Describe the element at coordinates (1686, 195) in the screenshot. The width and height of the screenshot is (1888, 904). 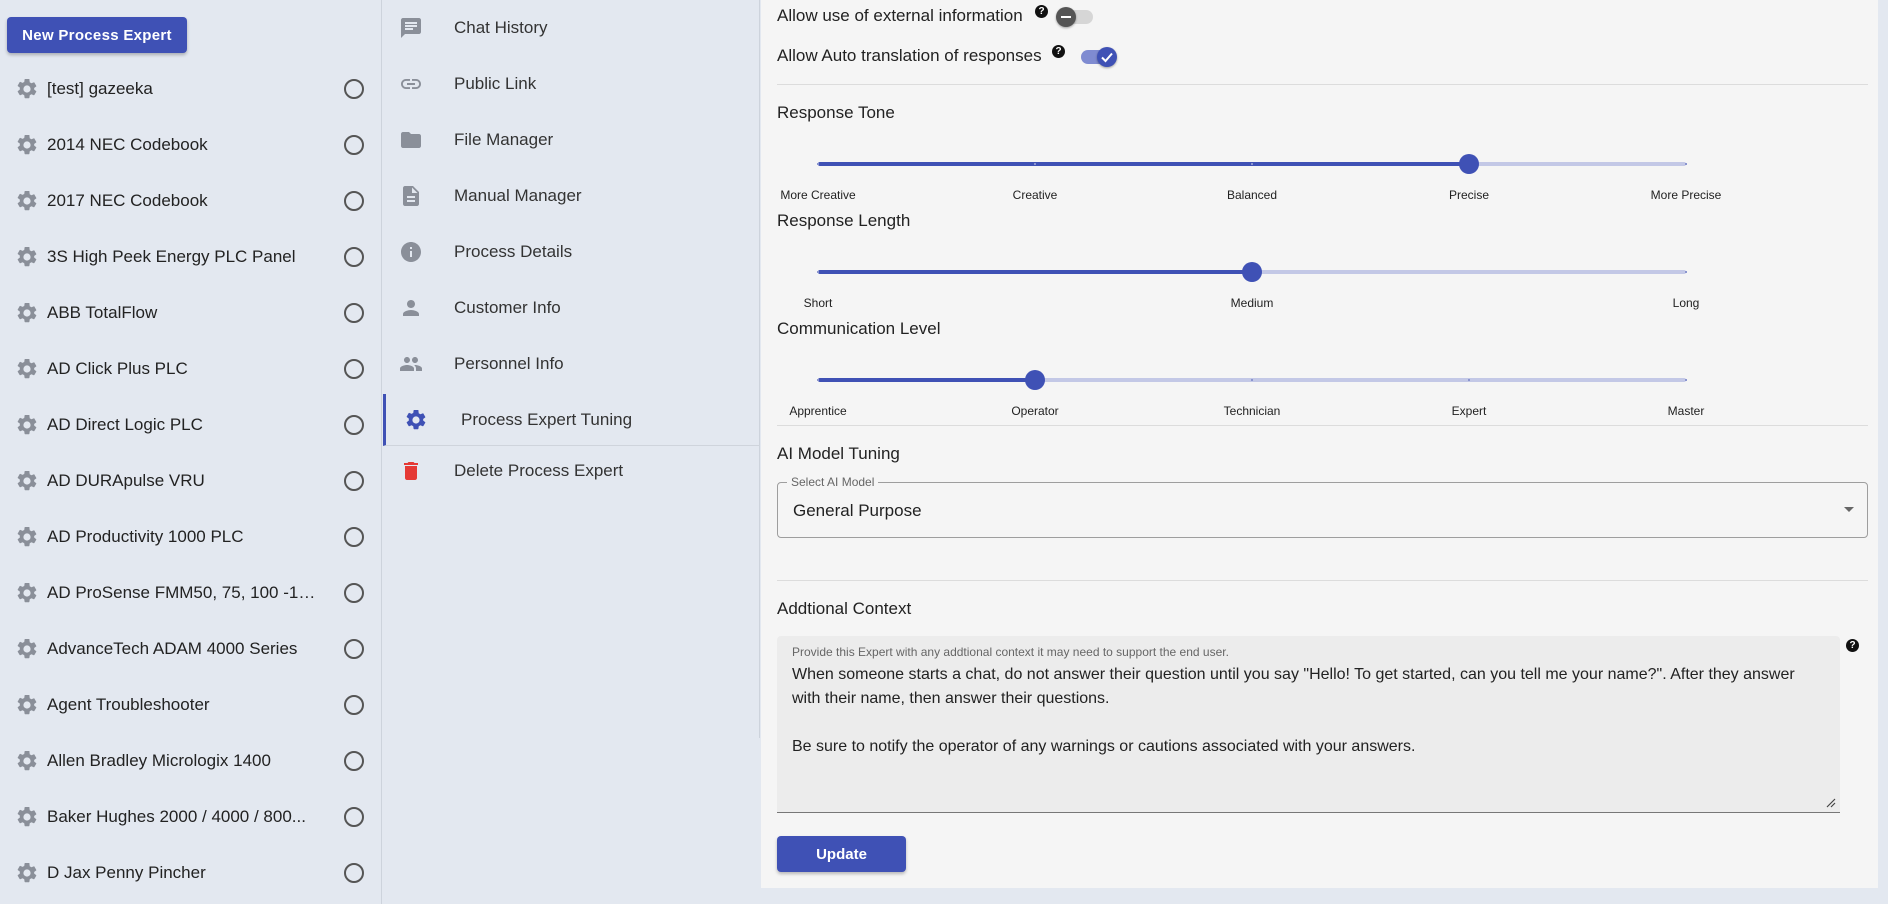
I see `slider-mark-label: More Precise` at that location.